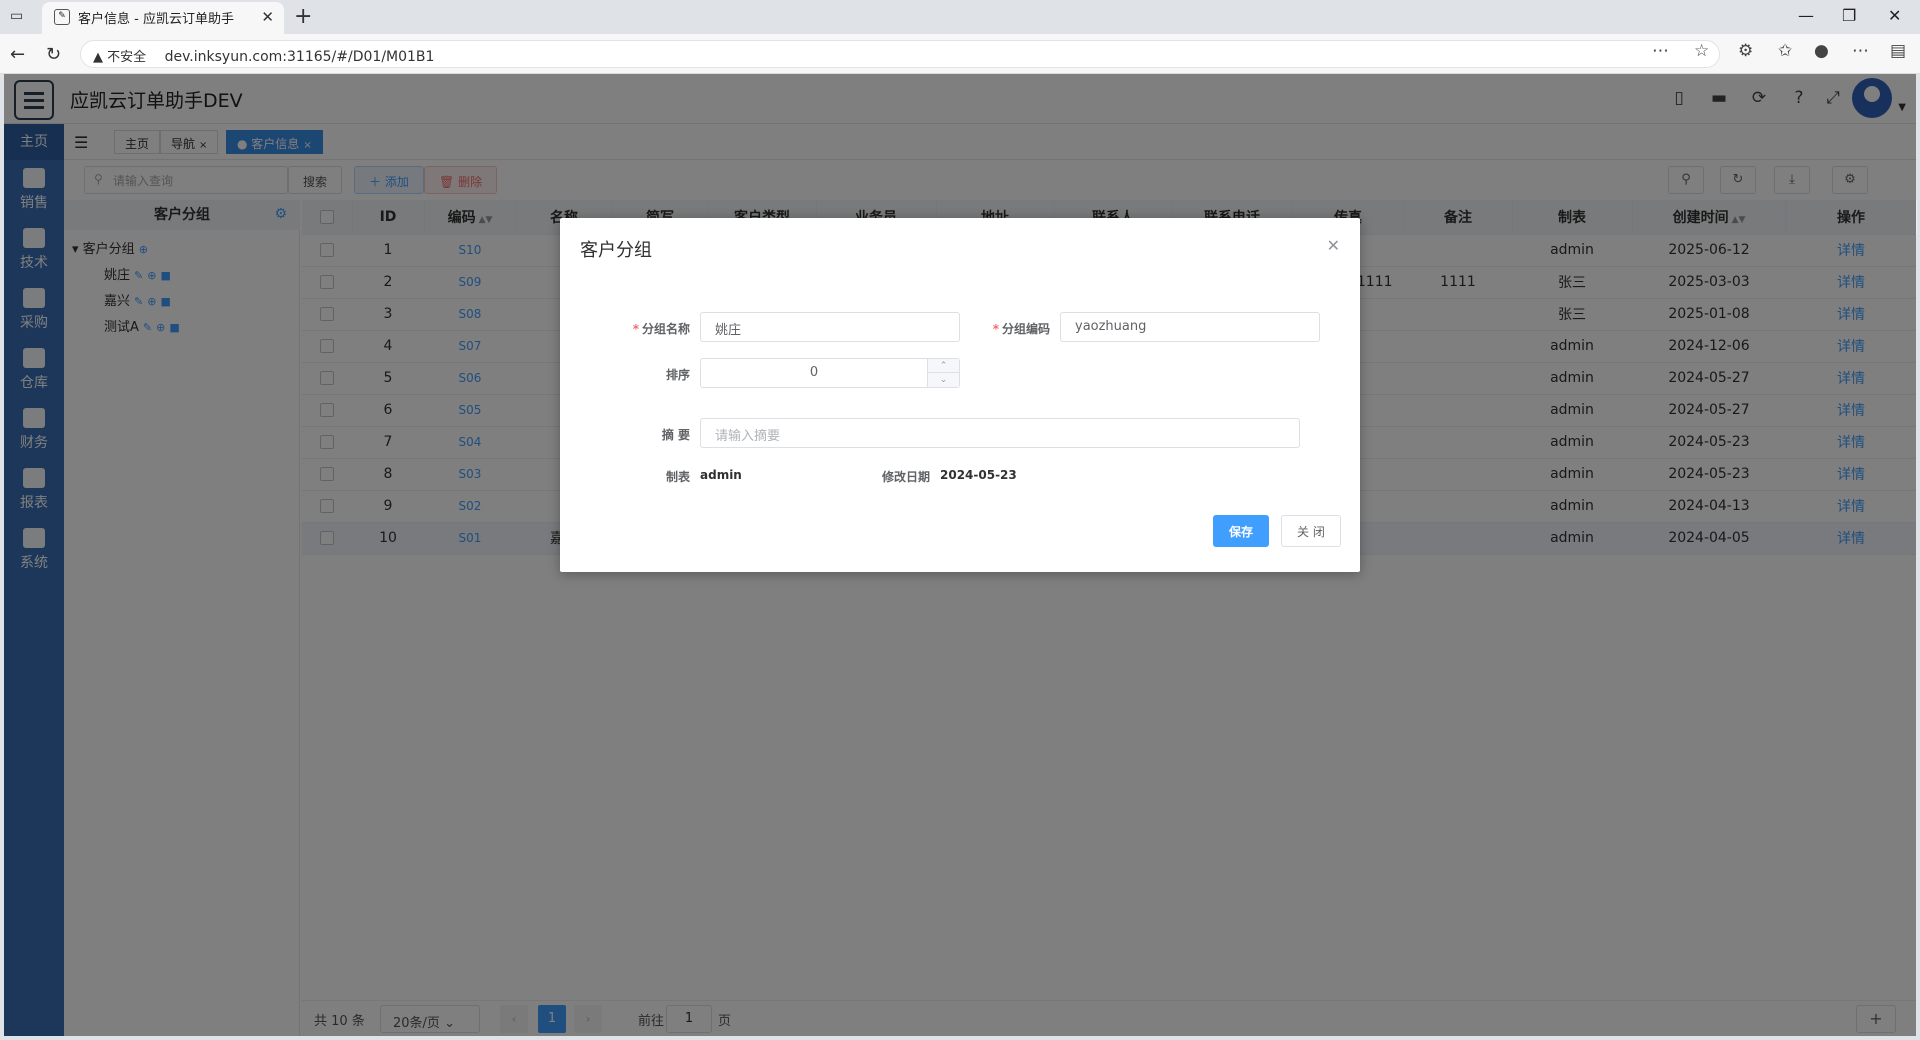 This screenshot has width=1920, height=1040. Describe the element at coordinates (814, 372) in the screenshot. I see `sort-value: 0` at that location.